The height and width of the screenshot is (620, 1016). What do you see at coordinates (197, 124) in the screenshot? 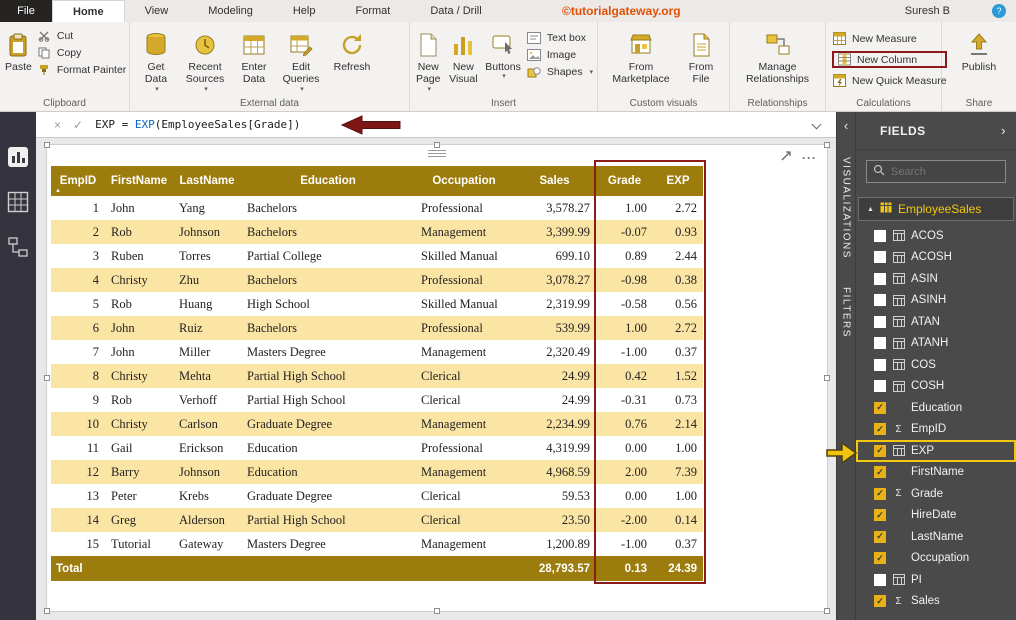
I see `dax-formula: EXP = EXP(EmployeeSales[Grade])` at bounding box center [197, 124].